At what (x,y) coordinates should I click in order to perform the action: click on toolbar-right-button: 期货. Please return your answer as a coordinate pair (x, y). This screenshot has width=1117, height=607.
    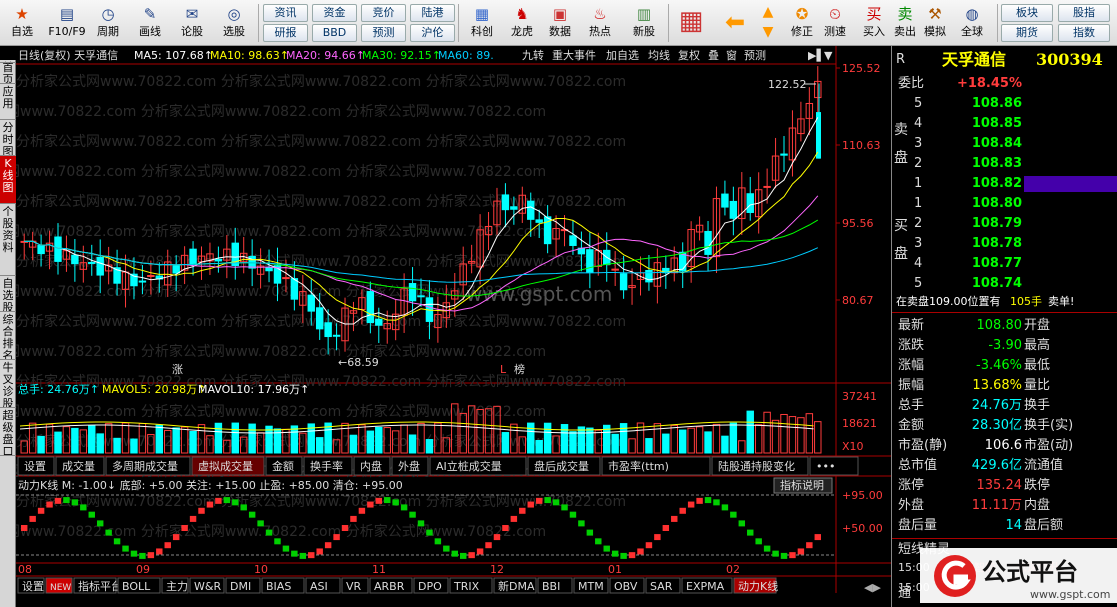
    Looking at the image, I should click on (1027, 33).